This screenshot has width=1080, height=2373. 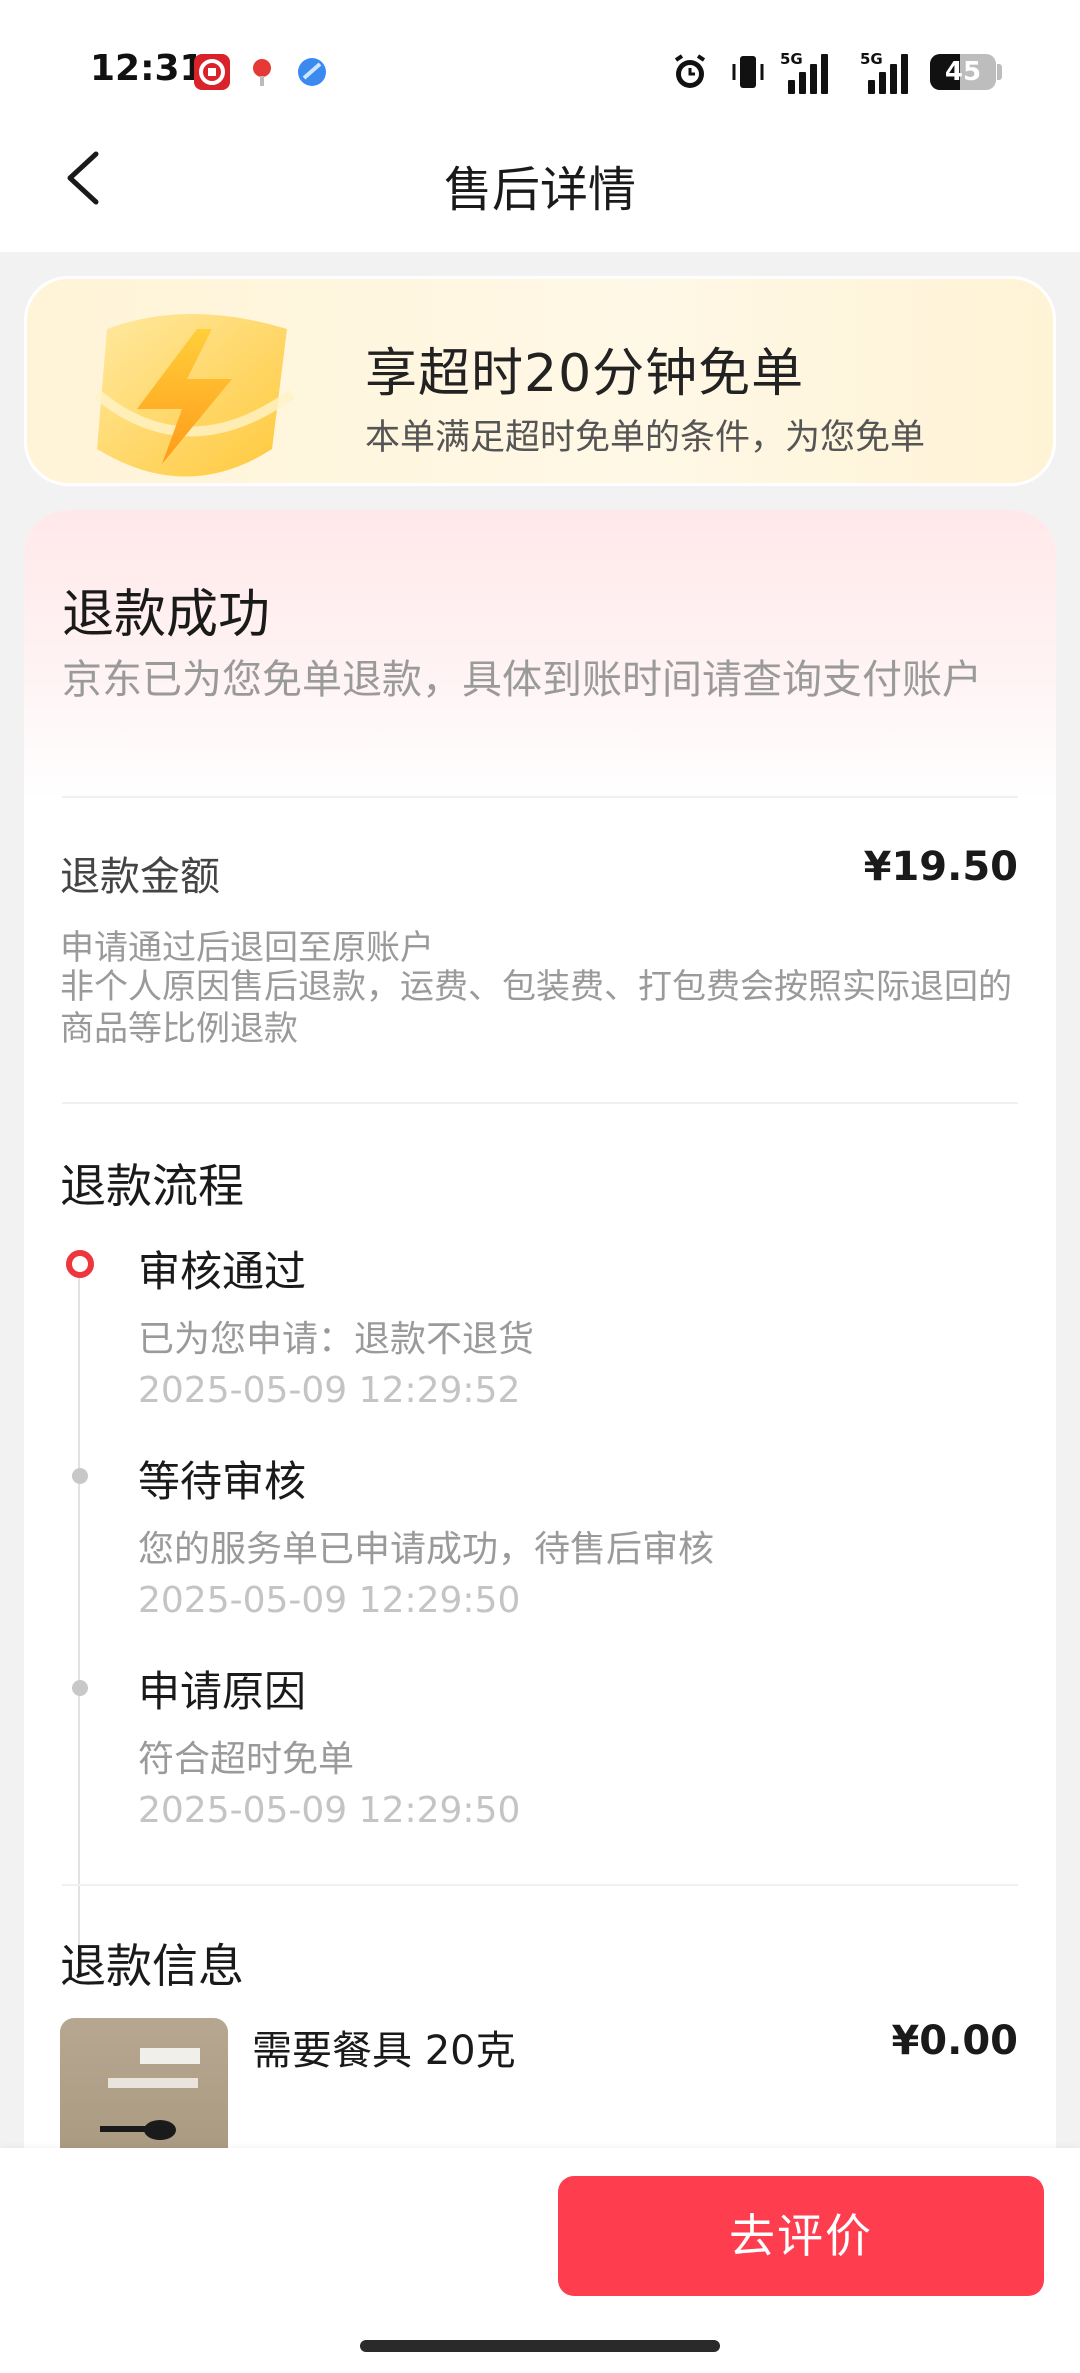 I want to click on timeline-step-title: 申请原因, so click(x=222, y=1691).